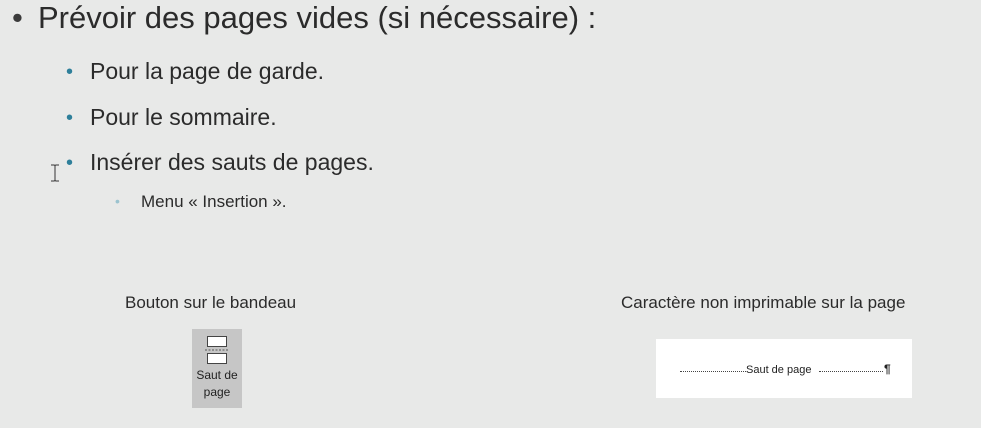 Image resolution: width=981 pixels, height=428 pixels. I want to click on page-break-button: Saut de page, so click(217, 368).